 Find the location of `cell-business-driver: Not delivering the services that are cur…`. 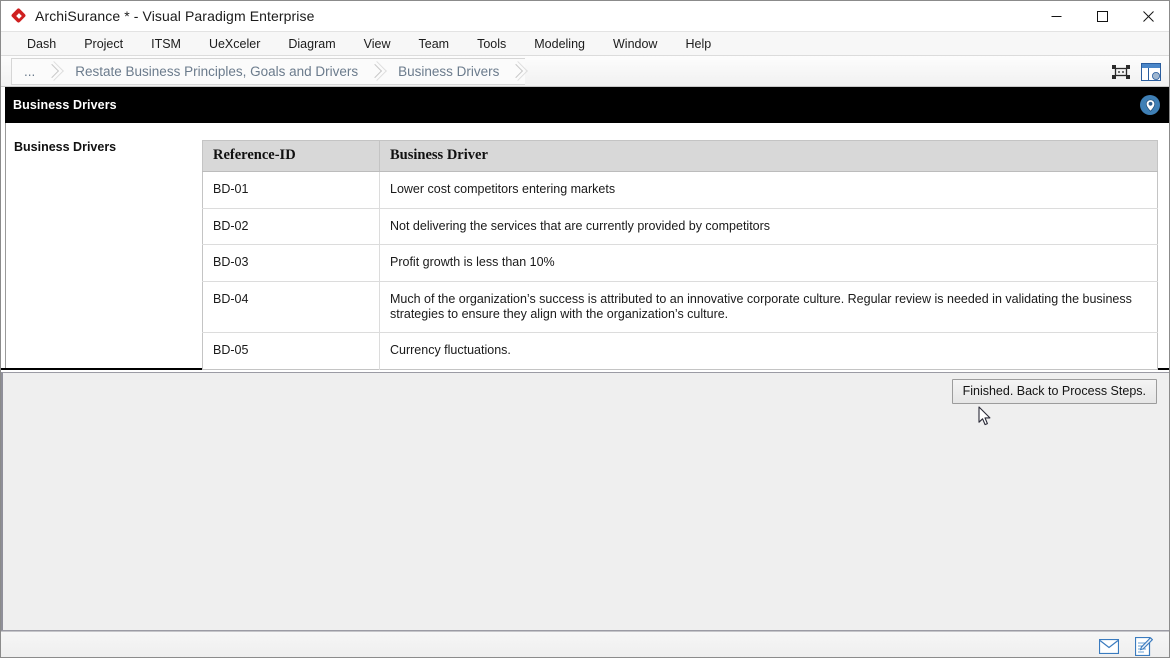

cell-business-driver: Not delivering the services that are cur… is located at coordinates (768, 227).